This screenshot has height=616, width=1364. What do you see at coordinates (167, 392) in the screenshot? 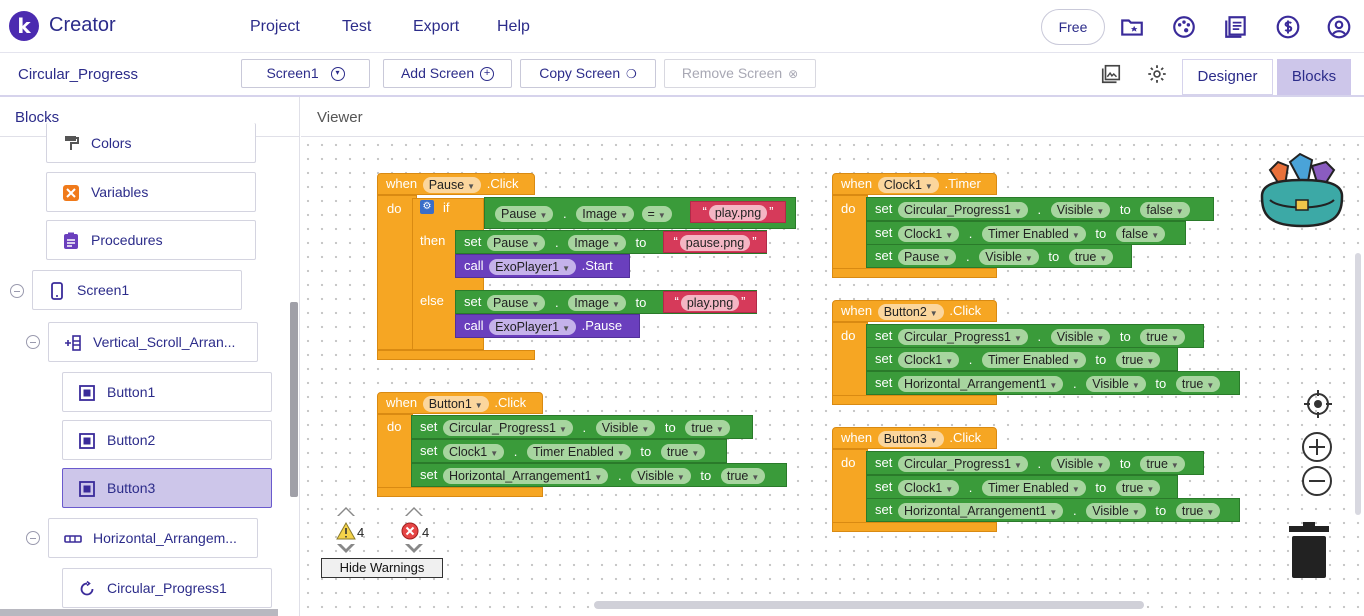
I see `tree-item-button1: Button1` at bounding box center [167, 392].